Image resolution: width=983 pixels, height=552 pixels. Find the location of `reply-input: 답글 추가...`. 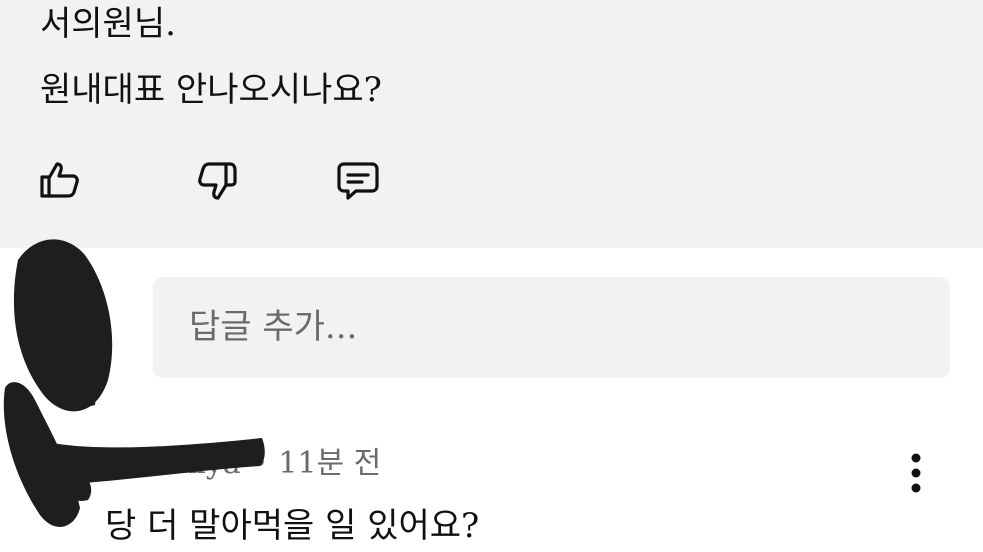

reply-input: 답글 추가... is located at coordinates (551, 327).